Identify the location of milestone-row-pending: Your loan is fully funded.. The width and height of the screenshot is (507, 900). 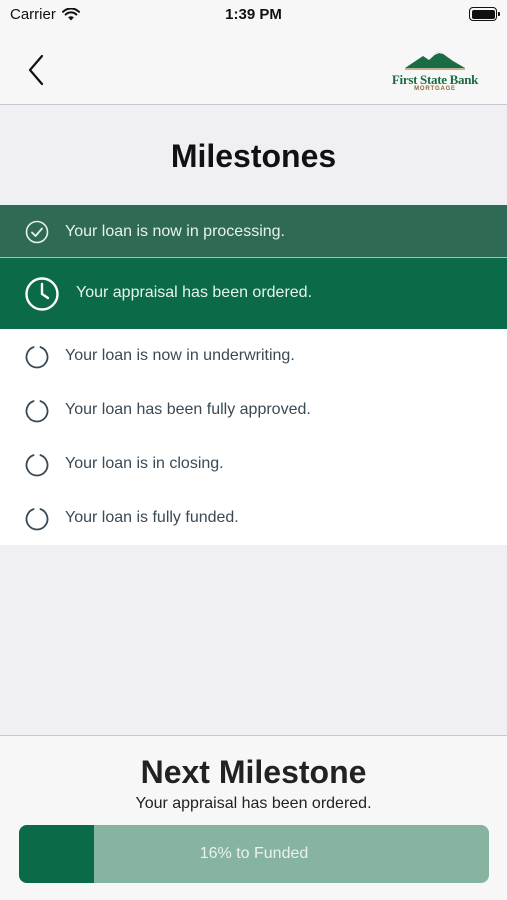
(253, 518).